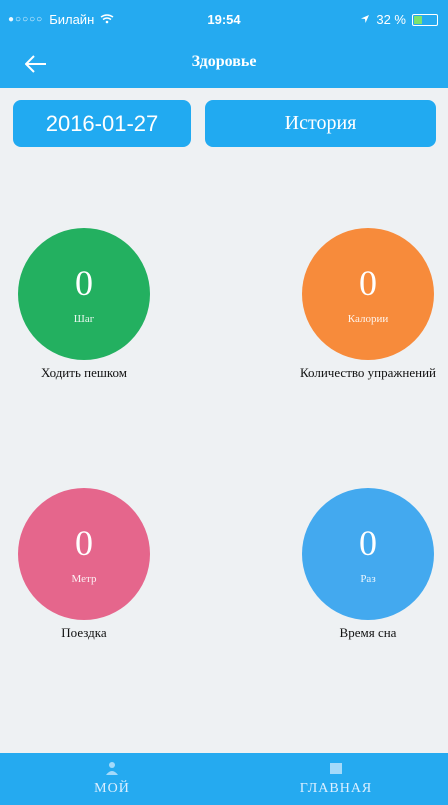 The image size is (448, 805). I want to click on metric-exercise: 0 Калории Количество упражнений, so click(368, 305).